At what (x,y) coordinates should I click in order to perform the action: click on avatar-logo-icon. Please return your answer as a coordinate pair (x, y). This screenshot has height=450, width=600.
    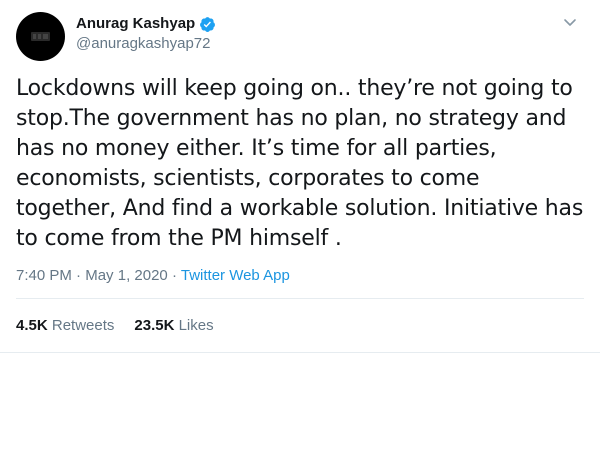
    Looking at the image, I should click on (40, 36).